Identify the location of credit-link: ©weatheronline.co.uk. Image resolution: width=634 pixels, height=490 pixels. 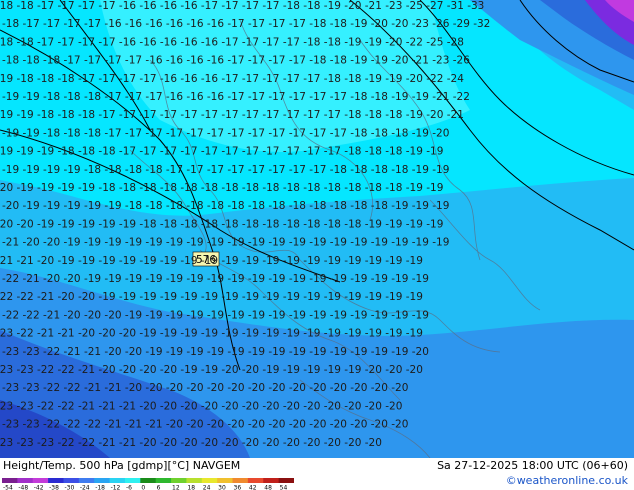
(567, 480).